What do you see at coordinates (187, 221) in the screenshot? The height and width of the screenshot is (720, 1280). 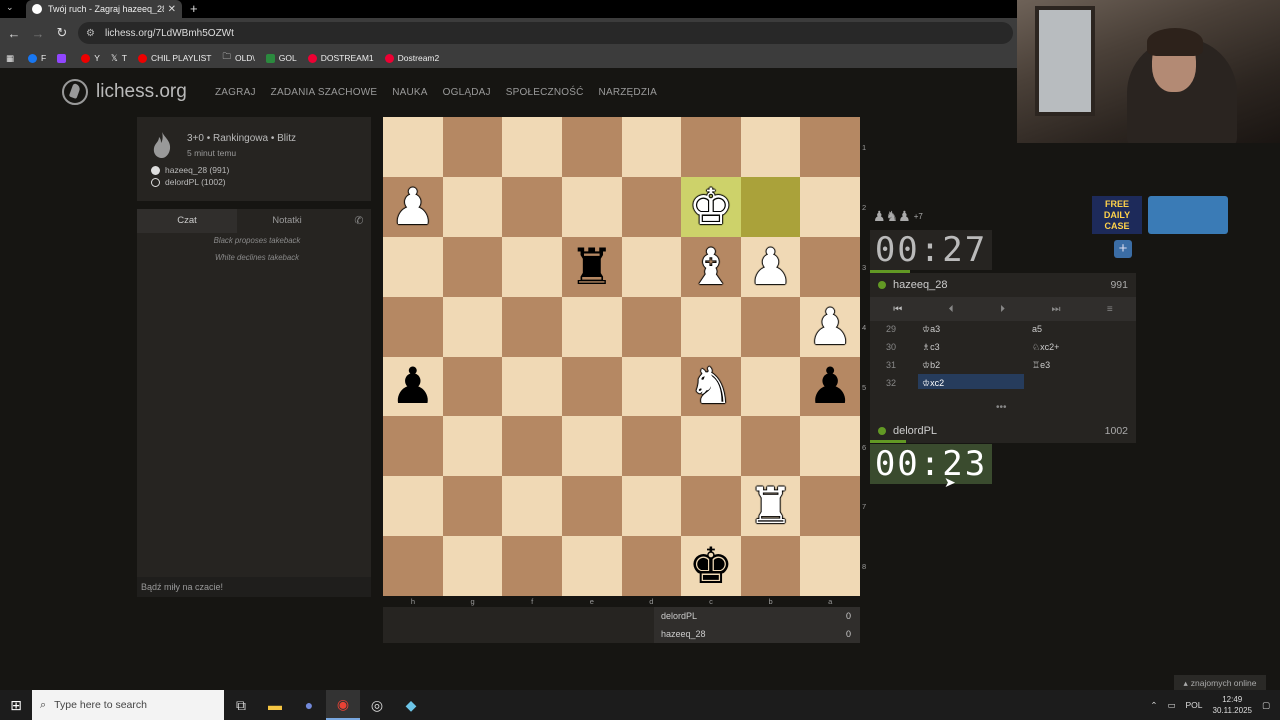 I see `tab-chat: Czat` at bounding box center [187, 221].